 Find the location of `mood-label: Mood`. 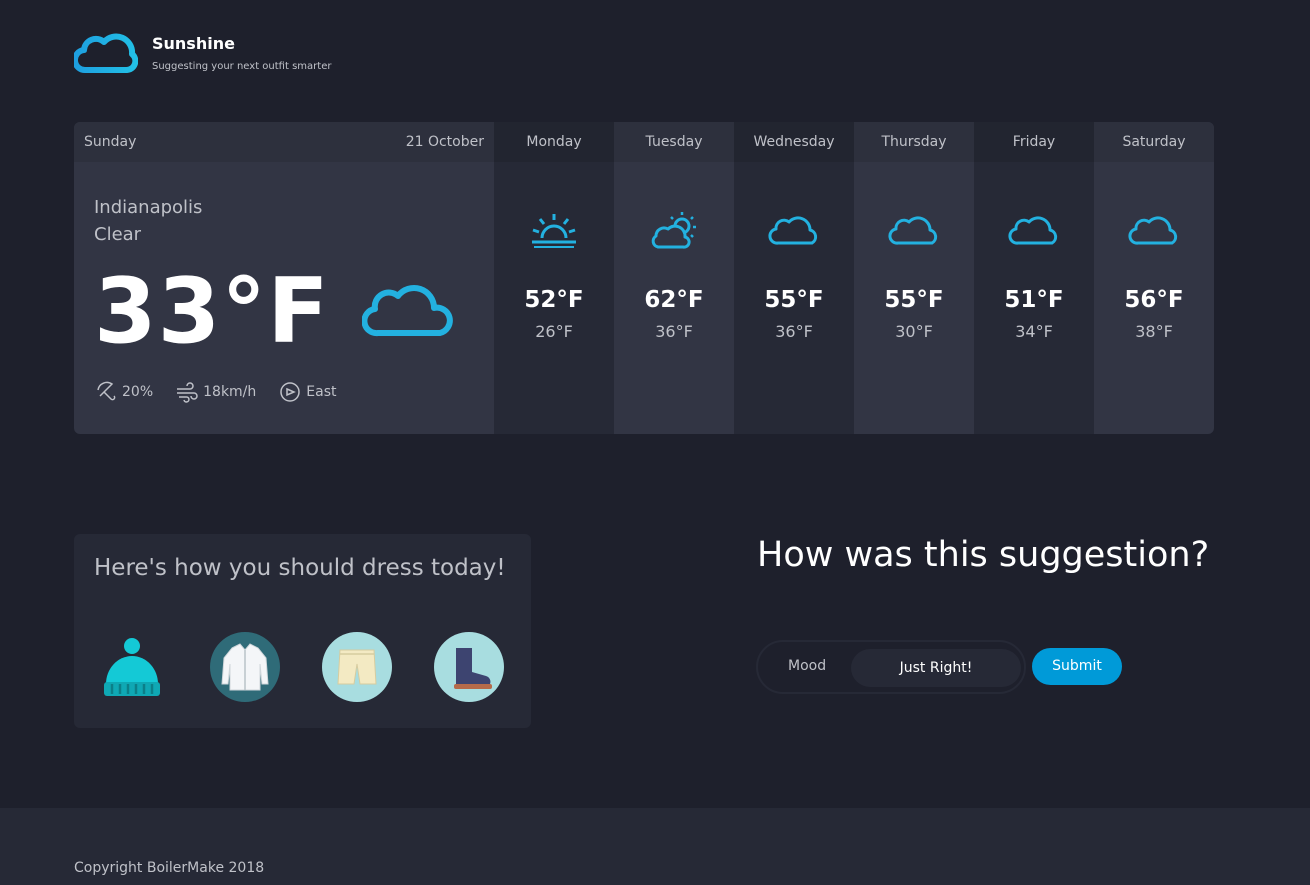

mood-label: Mood is located at coordinates (807, 666).